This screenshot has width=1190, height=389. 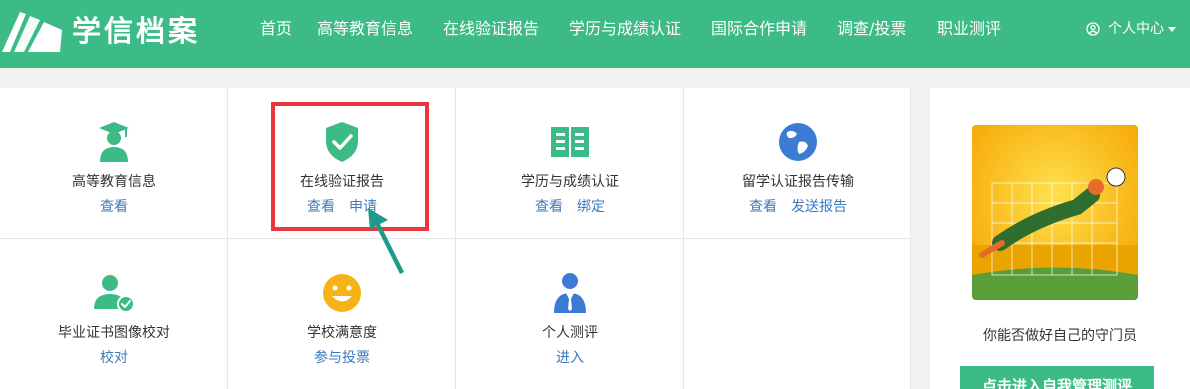 I want to click on user-circle-icon, so click(x=1093, y=29).